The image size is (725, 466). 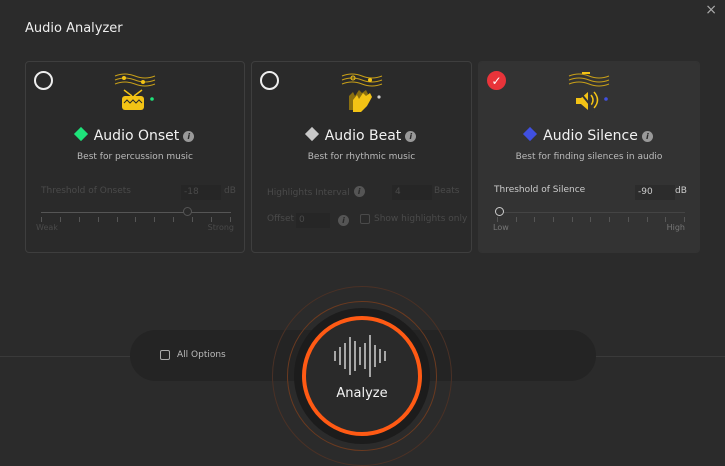 What do you see at coordinates (362, 393) in the screenshot?
I see `analyze-label: Analyze` at bounding box center [362, 393].